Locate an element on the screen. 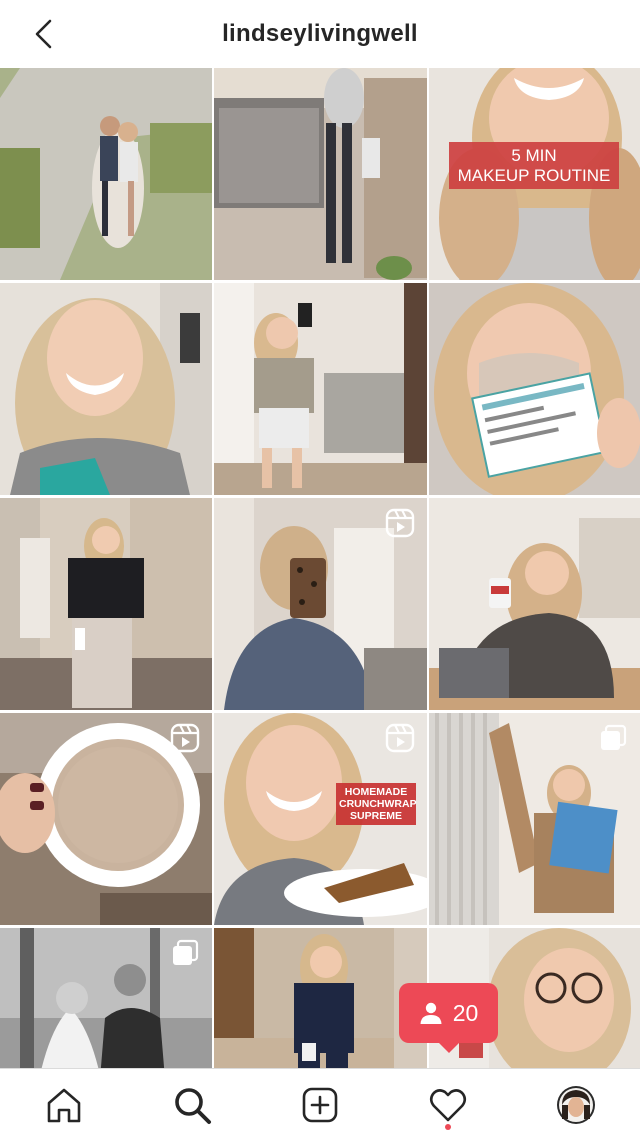 The image size is (640, 1138). notification-count: 20 is located at coordinates (465, 1012).